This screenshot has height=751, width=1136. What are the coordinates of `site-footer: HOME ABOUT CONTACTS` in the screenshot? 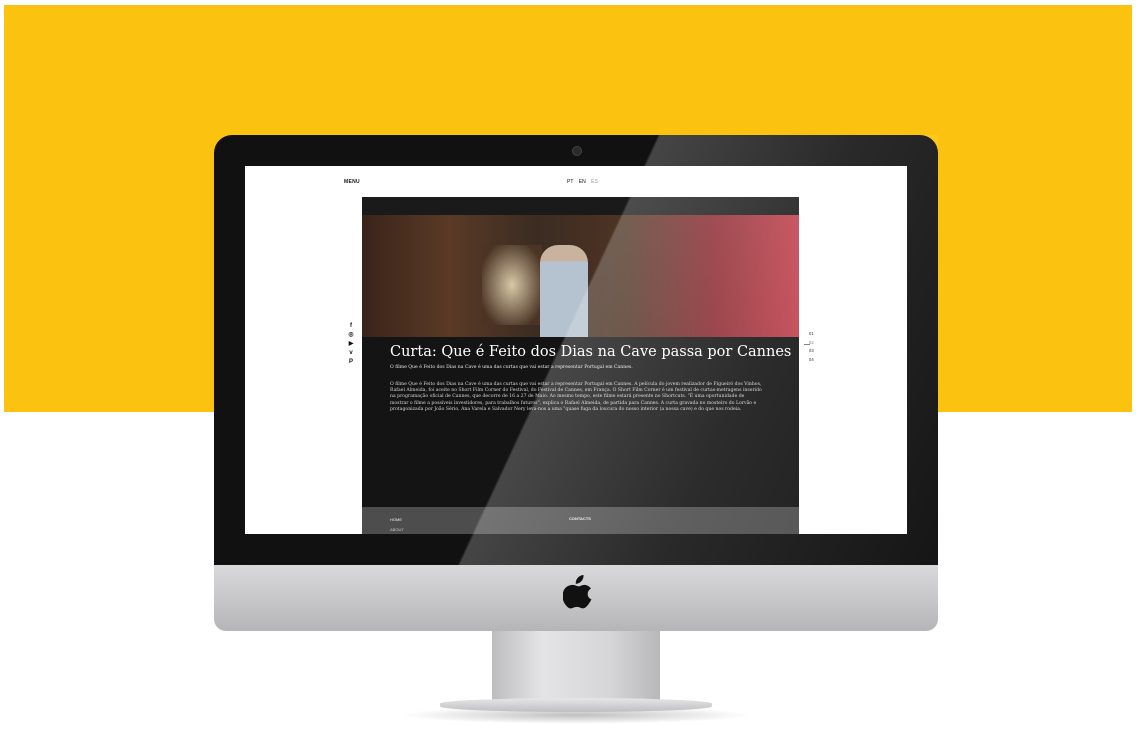 It's located at (580, 520).